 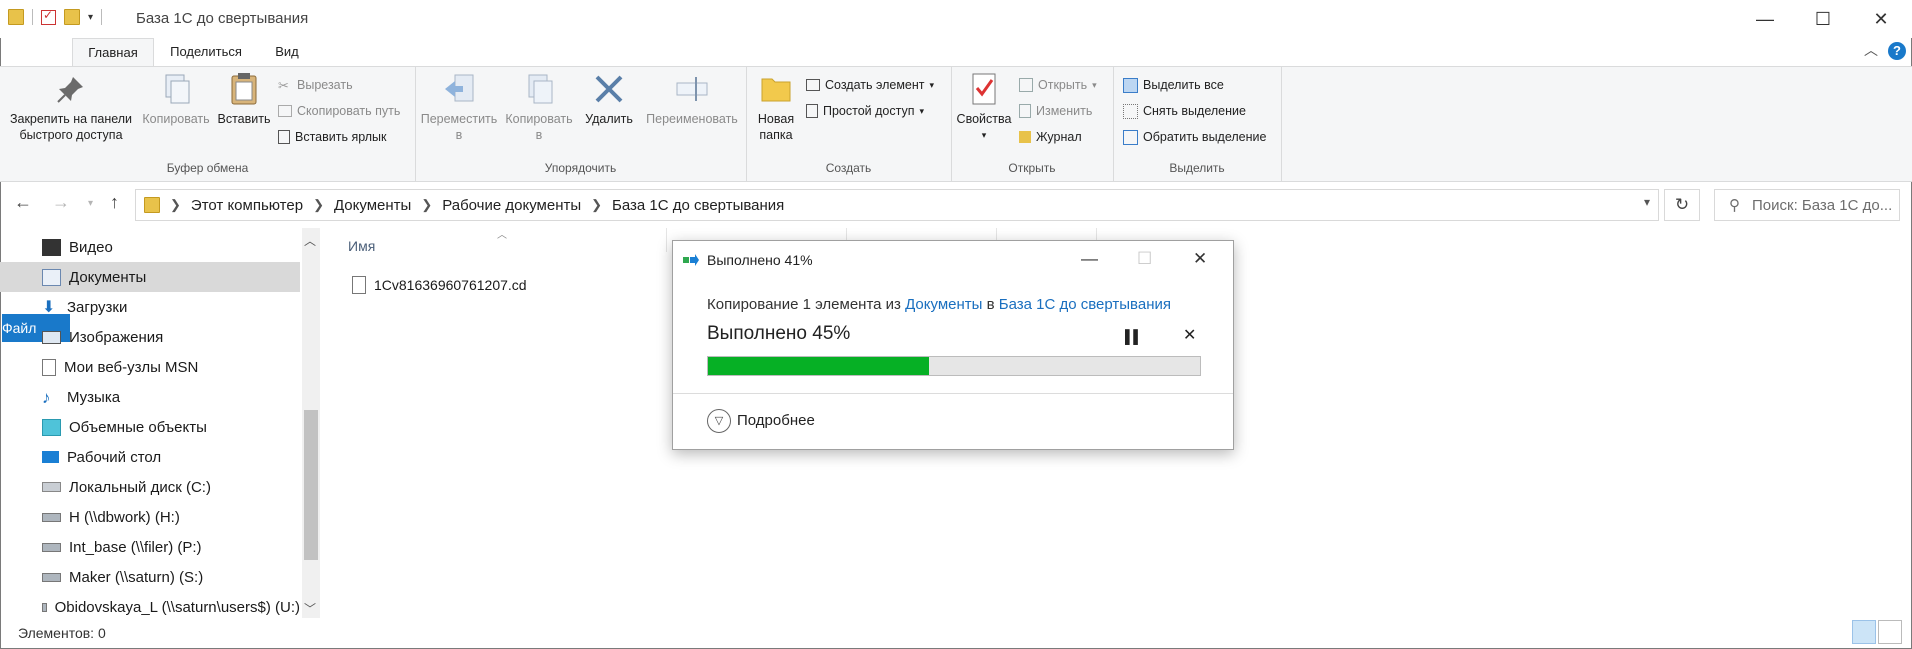 I want to click on downloads-icon: ⬇, so click(x=49, y=307).